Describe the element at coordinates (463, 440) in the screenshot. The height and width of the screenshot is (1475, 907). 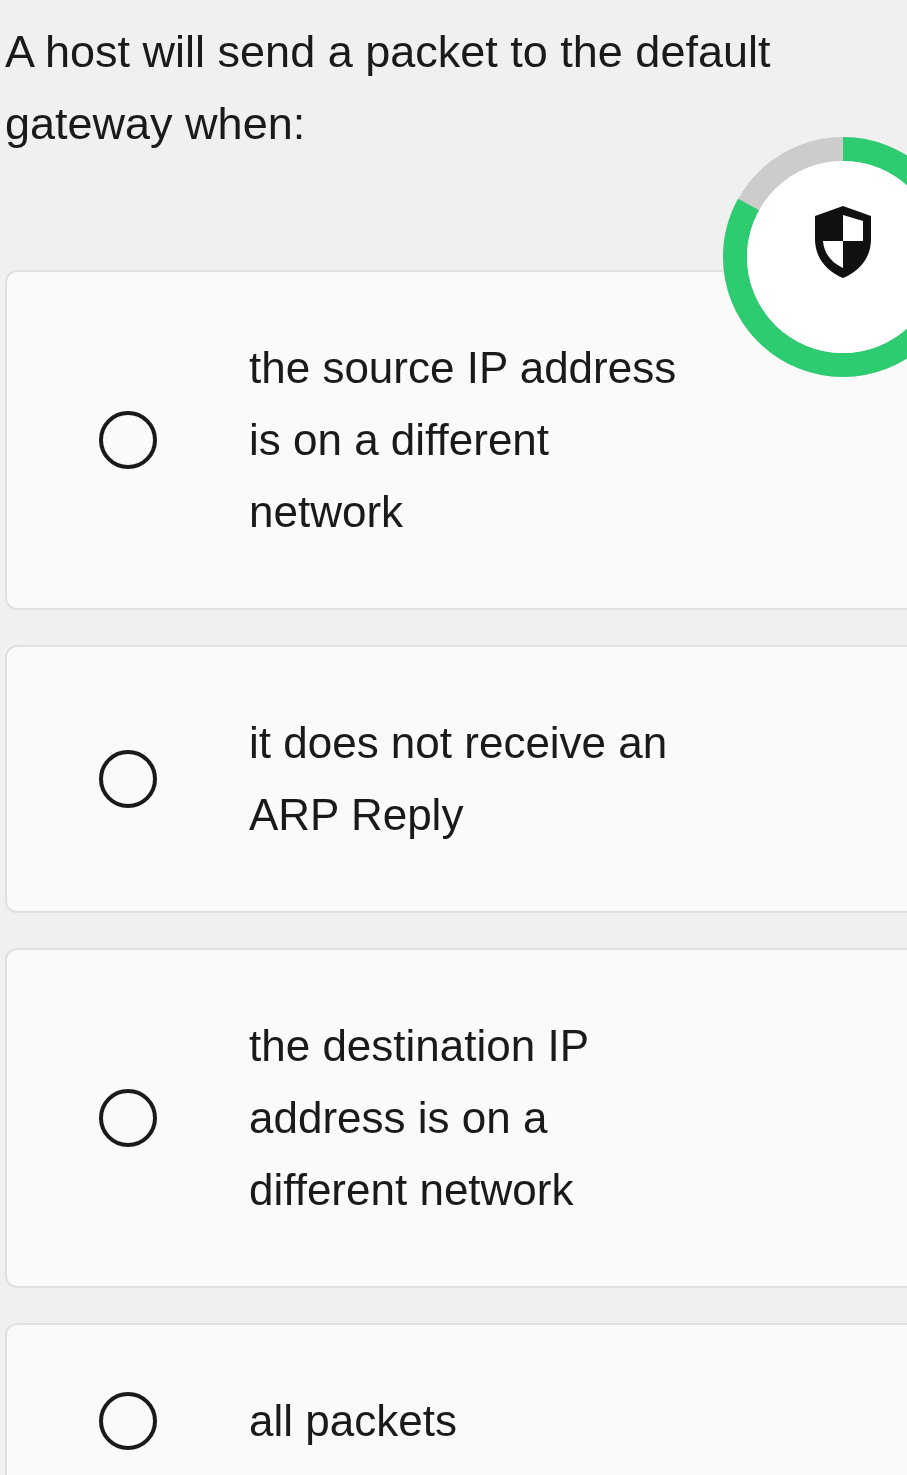
I see `option-text: the source IP address is on a different network` at that location.